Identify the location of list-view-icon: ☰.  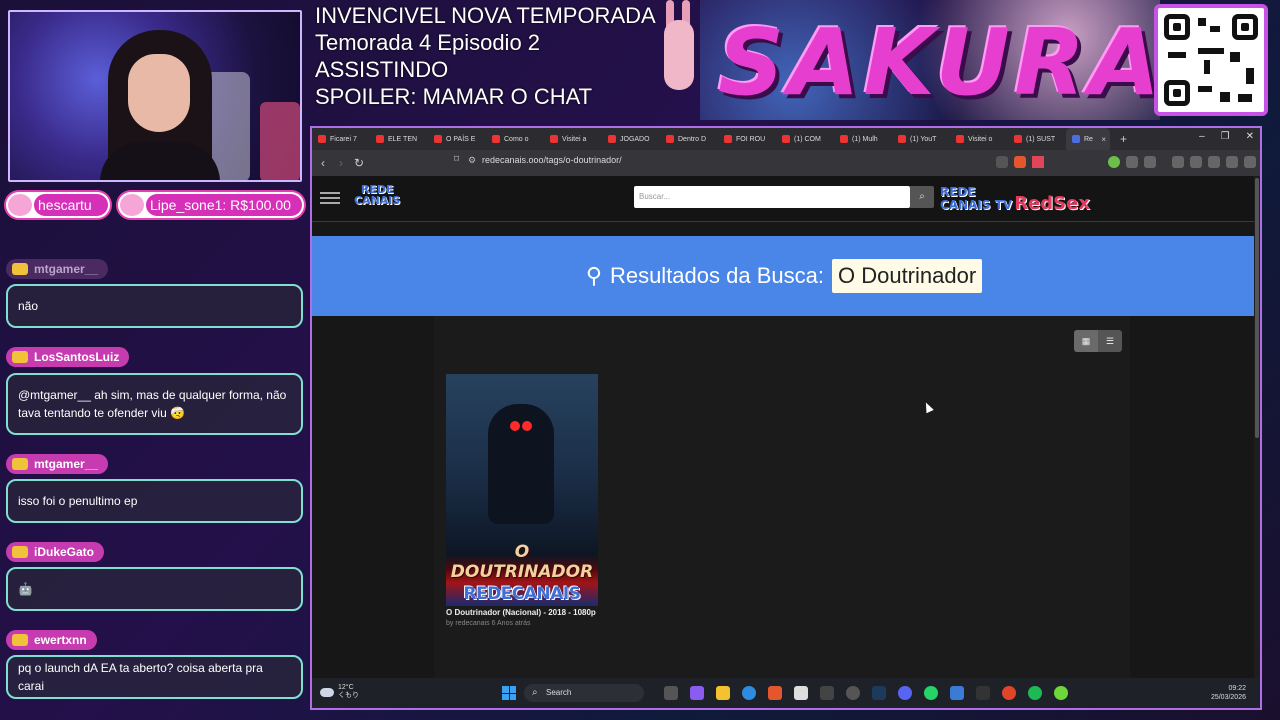
(1110, 341).